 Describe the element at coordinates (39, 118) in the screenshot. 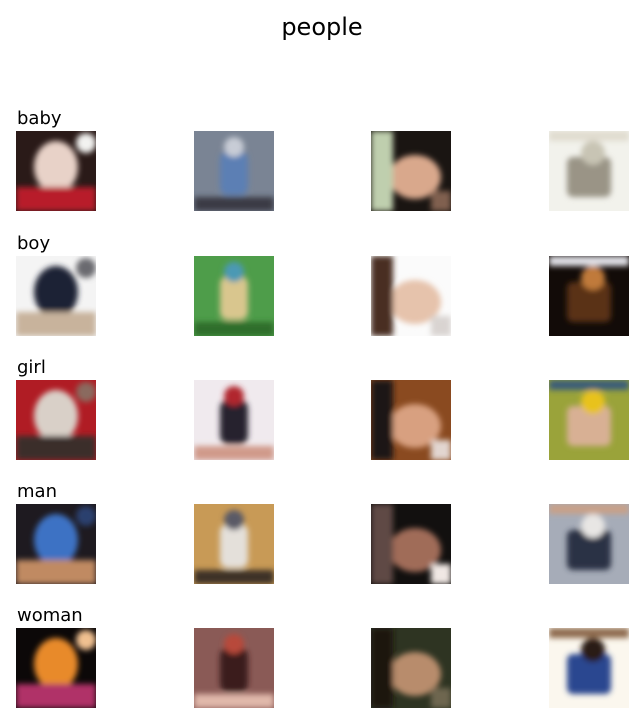

I see `row-label: baby` at that location.